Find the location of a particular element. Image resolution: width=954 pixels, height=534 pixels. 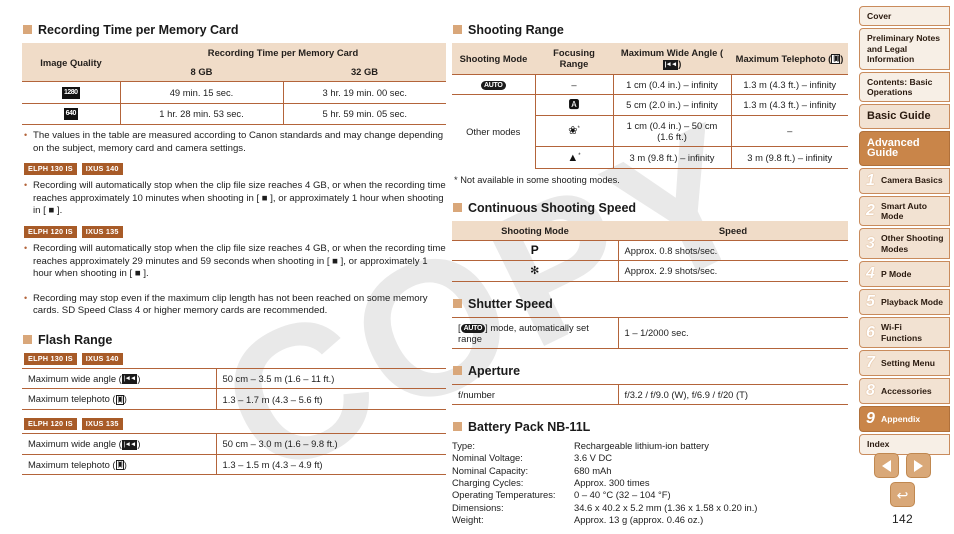

back-arrow-icon: ↩ is located at coordinates (902, 494).